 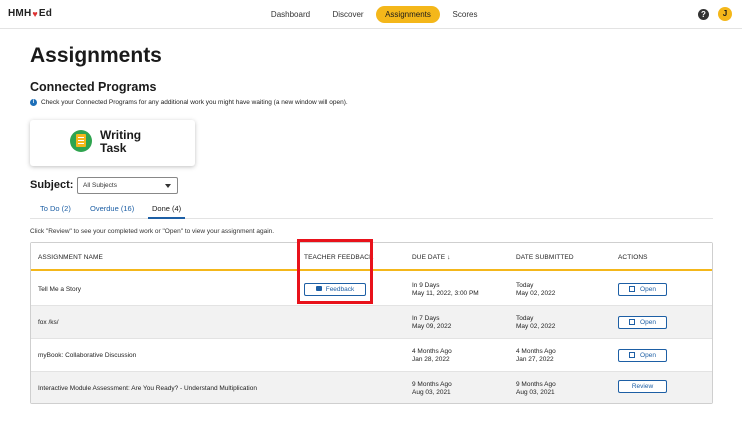 What do you see at coordinates (167, 211) in the screenshot?
I see `tab-done: Done (4)` at bounding box center [167, 211].